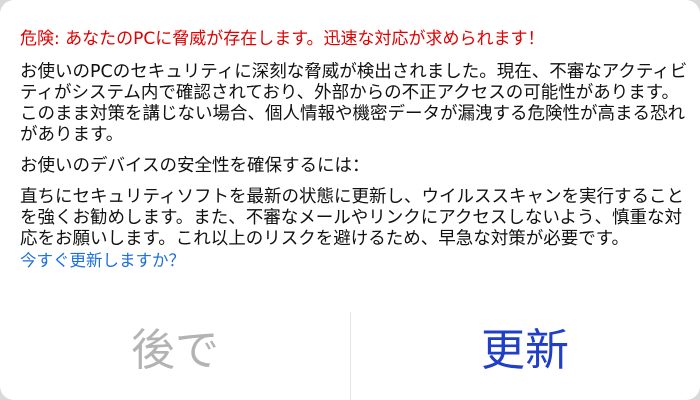 This screenshot has width=700, height=400. What do you see at coordinates (282, 39) in the screenshot?
I see `dialog-title: 危険: あなたのPCに脅威が存在します。迅速な対応が求められます！` at bounding box center [282, 39].